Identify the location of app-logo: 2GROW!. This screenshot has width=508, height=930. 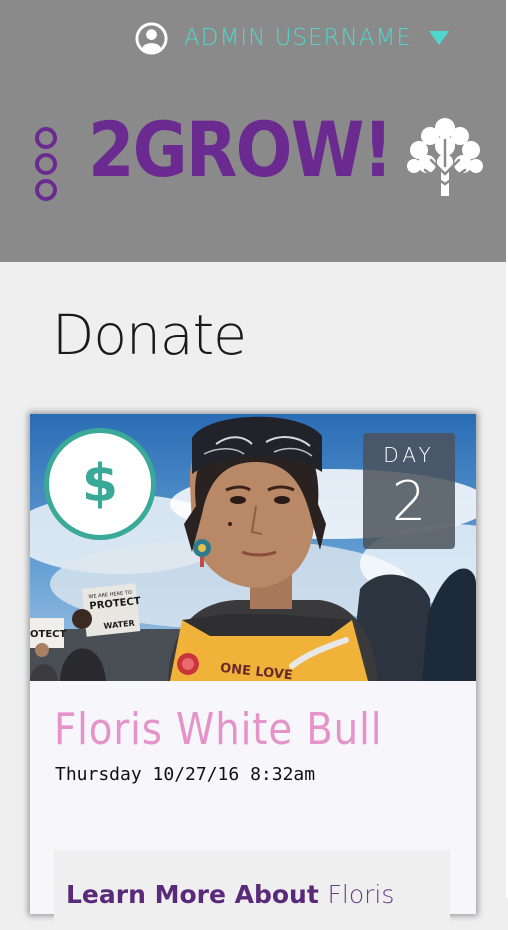
(240, 150).